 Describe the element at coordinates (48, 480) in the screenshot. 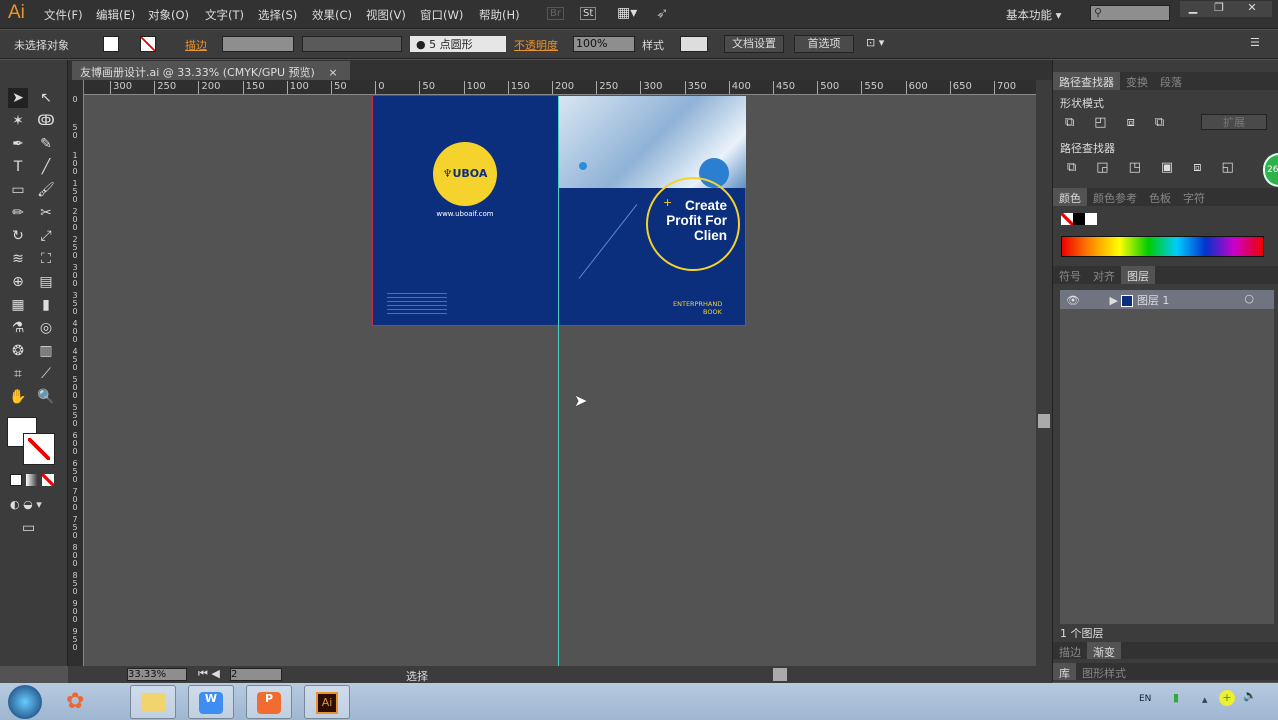

I see `none-mode-icon` at that location.